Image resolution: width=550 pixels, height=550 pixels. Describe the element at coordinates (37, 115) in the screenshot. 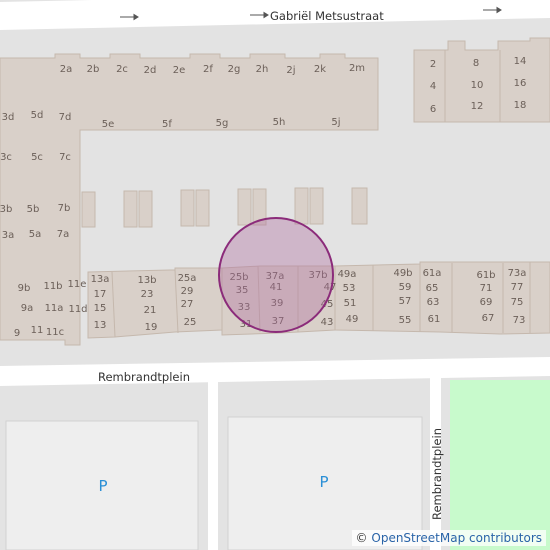

I see `house-number-5d: 5d` at that location.